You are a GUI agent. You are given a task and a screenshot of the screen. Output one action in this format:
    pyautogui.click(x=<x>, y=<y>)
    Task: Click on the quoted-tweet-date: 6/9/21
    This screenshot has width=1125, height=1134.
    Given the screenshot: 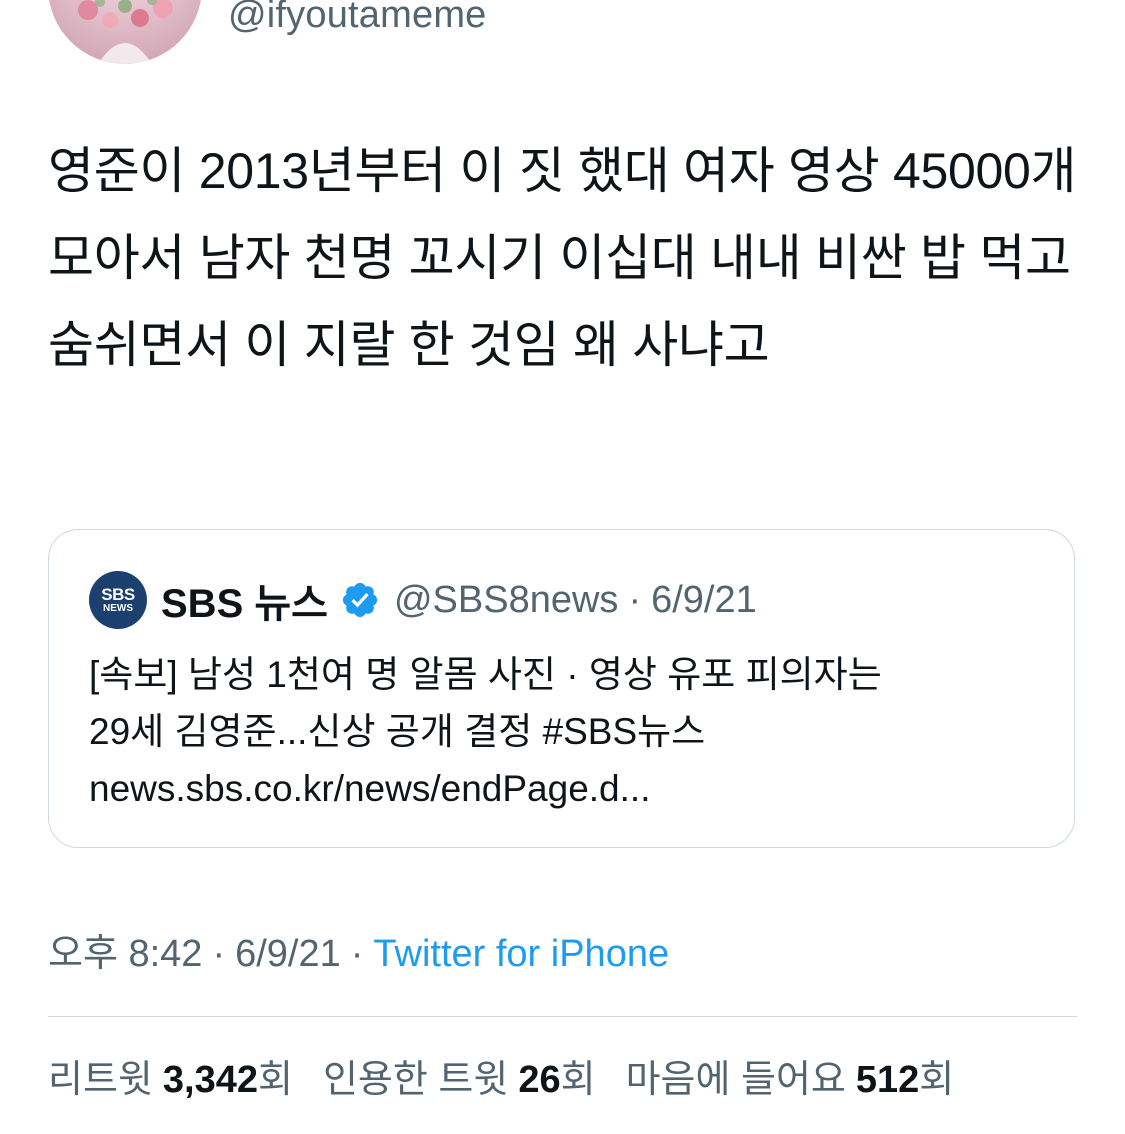 What is the action you would take?
    pyautogui.click(x=704, y=600)
    